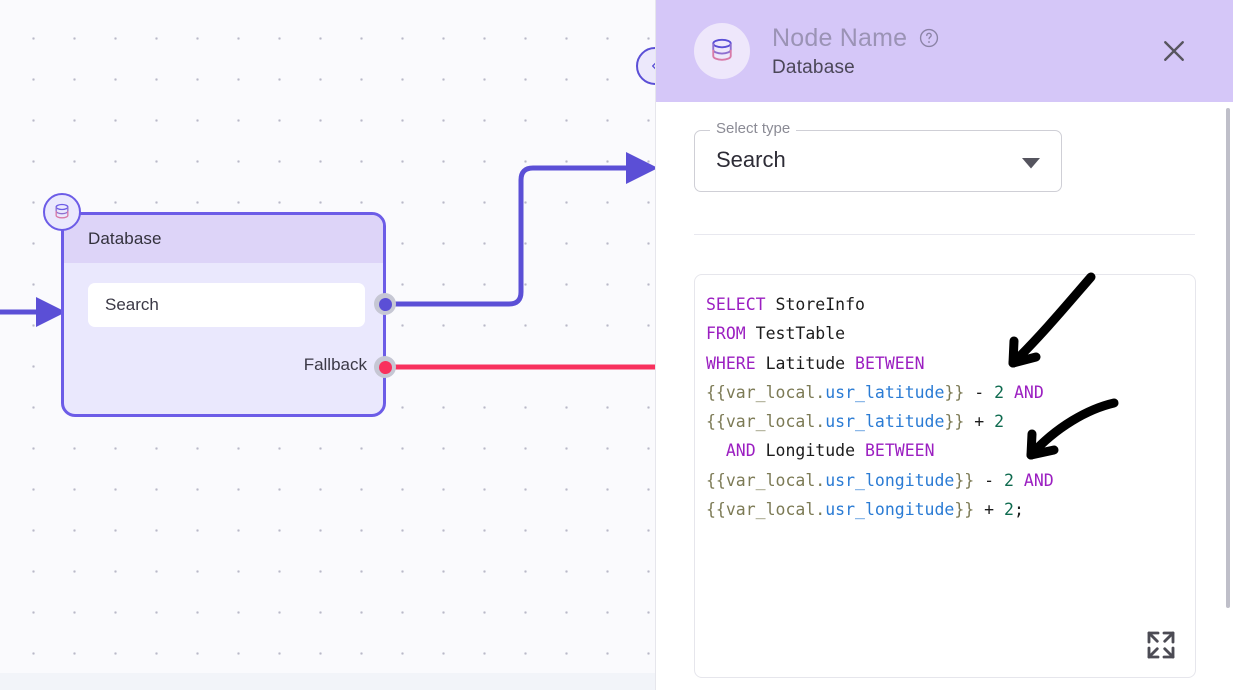 This screenshot has width=1233, height=690. I want to click on database-node-body: Search Fallback, so click(223, 338).